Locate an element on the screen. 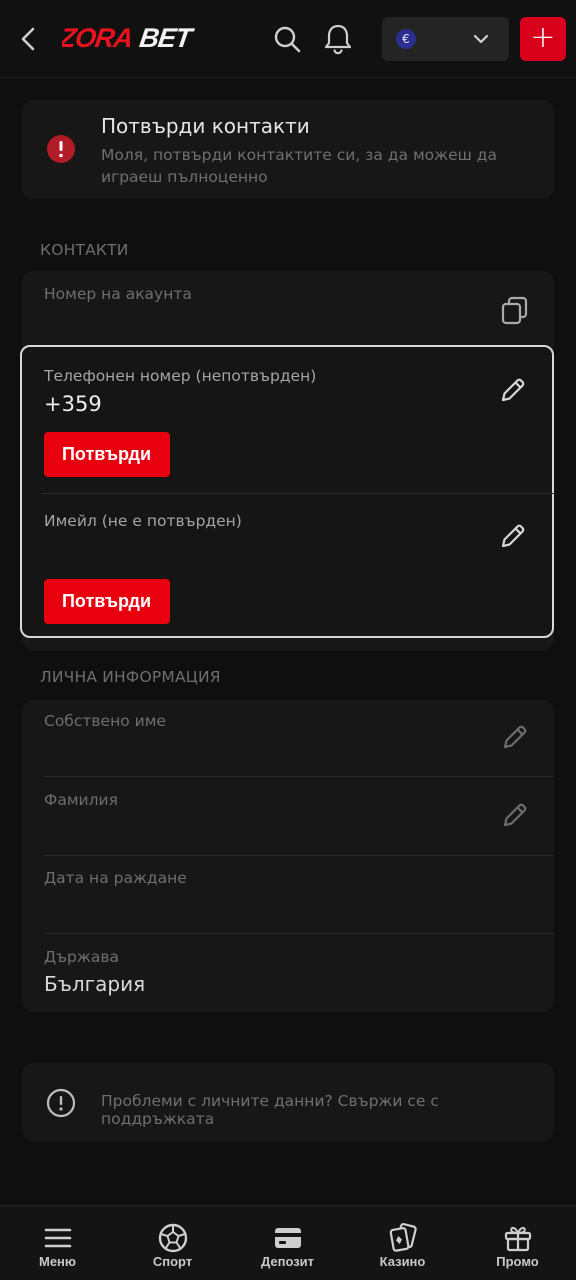  first-name-label: Собствено име is located at coordinates (105, 721).